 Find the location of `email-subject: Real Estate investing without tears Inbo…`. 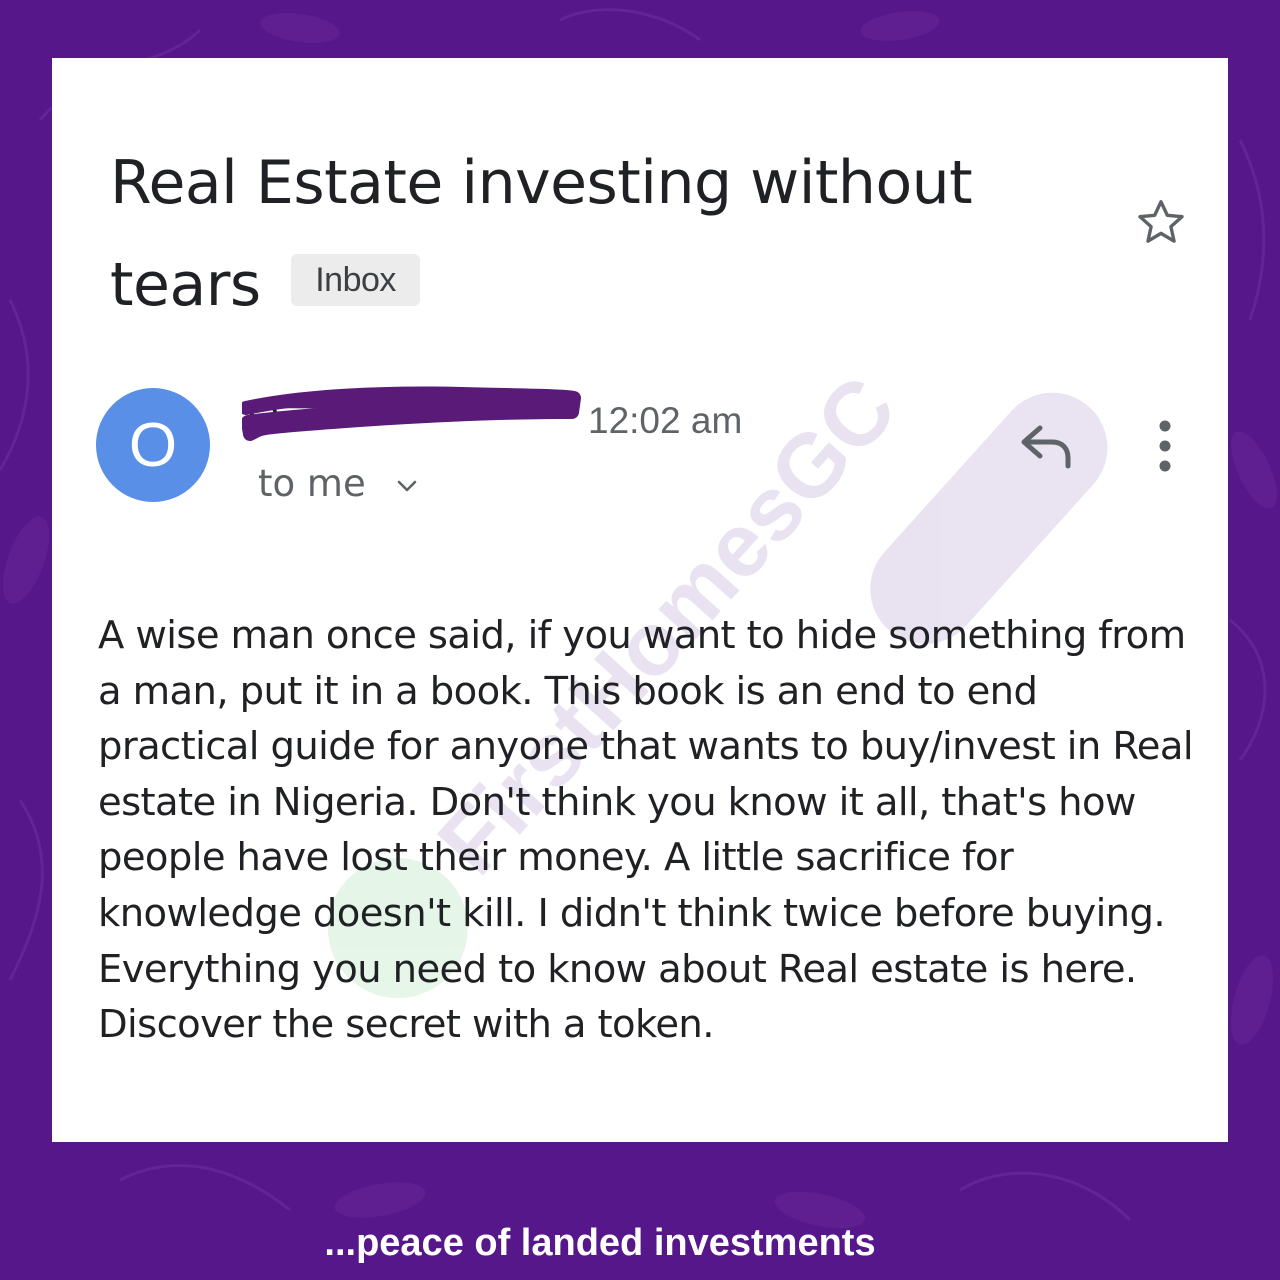

email-subject: Real Estate investing without tears Inbo… is located at coordinates (590, 234).